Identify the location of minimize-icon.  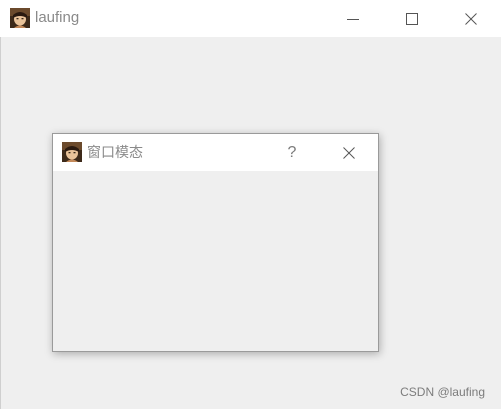
(353, 19).